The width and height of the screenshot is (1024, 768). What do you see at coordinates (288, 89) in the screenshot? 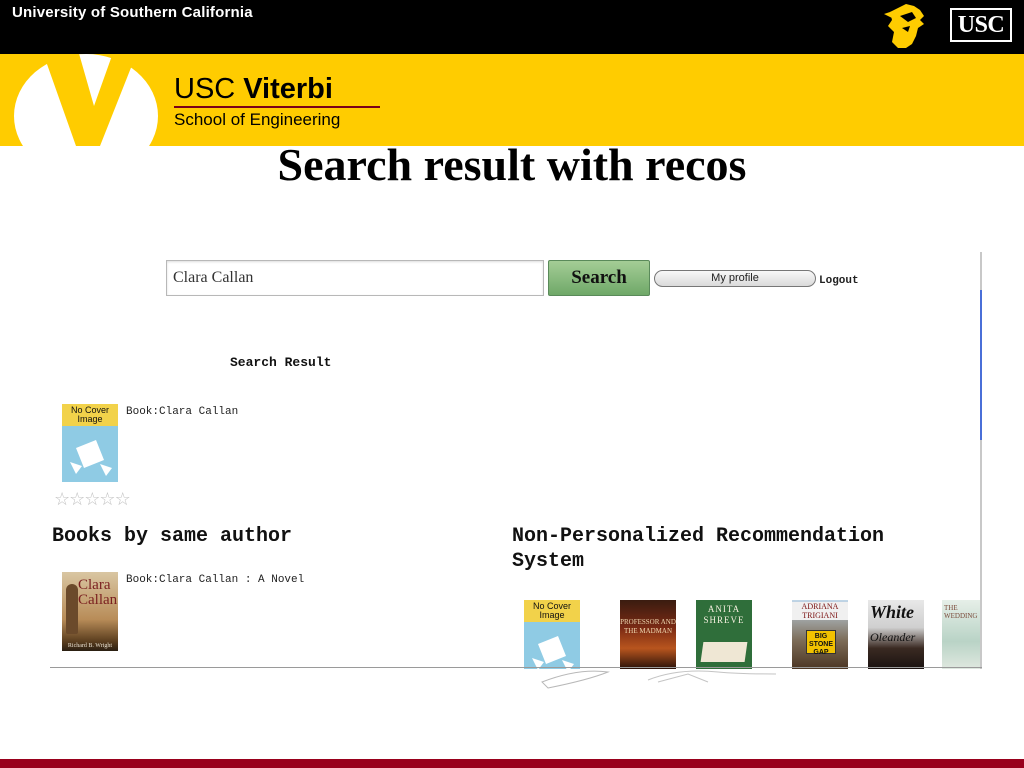
I see `viterbi-name-text: Viterbi` at bounding box center [288, 89].